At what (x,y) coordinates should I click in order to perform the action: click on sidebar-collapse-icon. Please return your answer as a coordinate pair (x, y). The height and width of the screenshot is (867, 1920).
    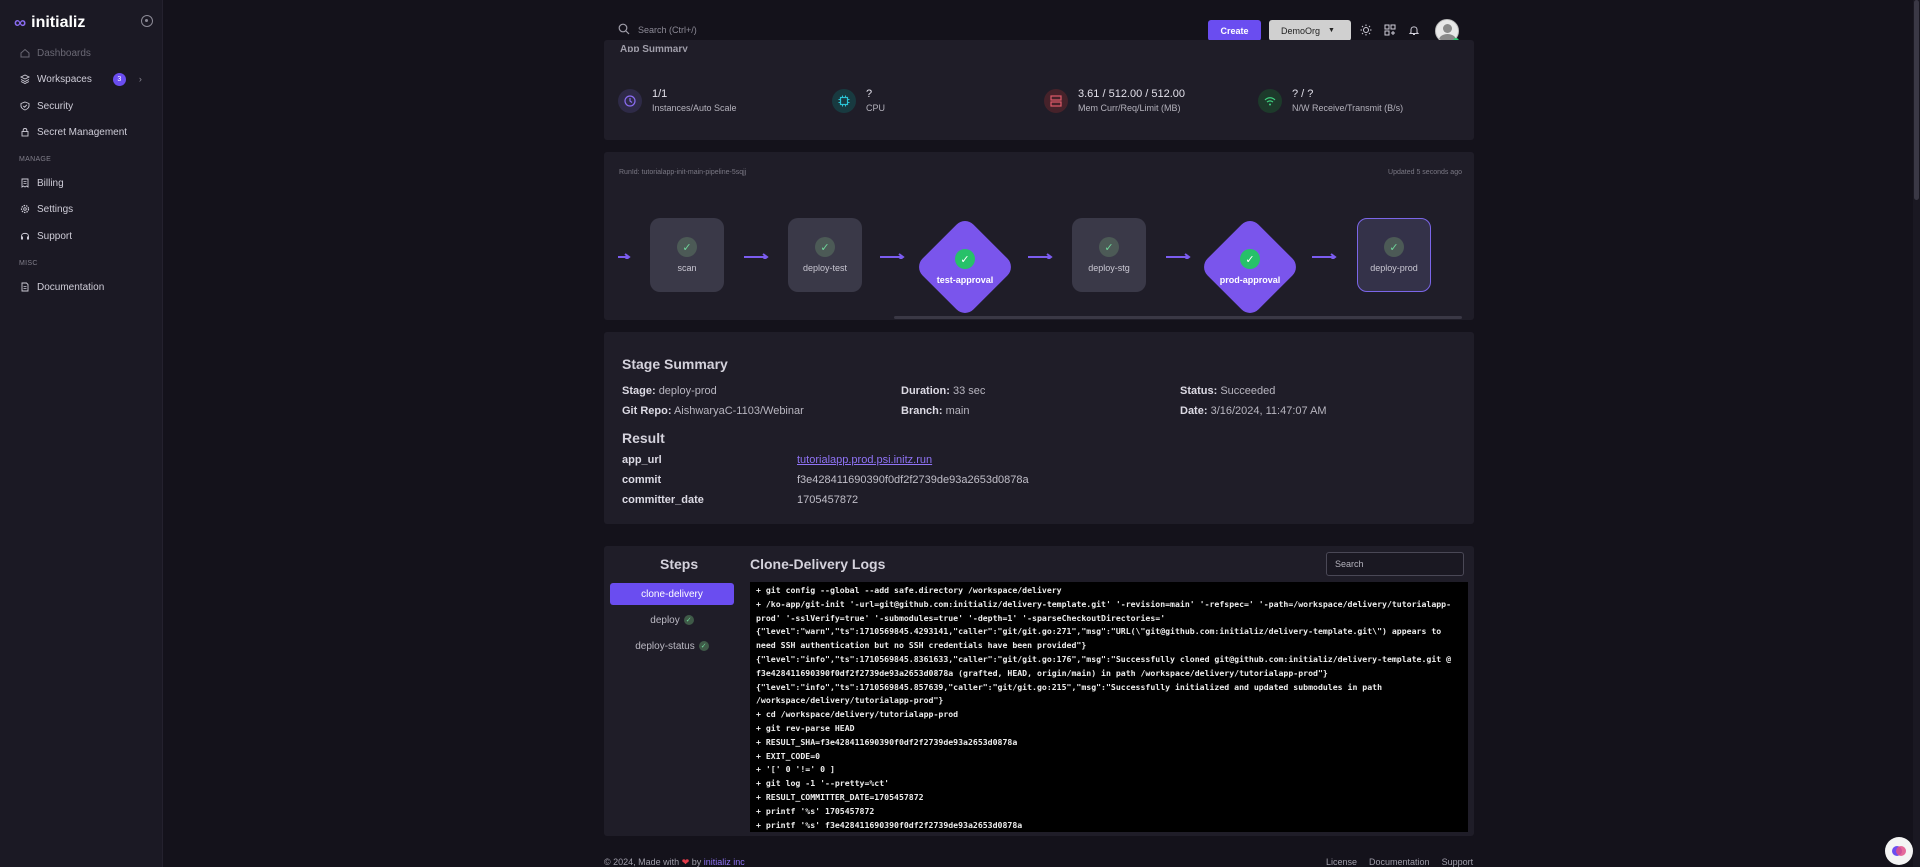
    Looking at the image, I should click on (147, 21).